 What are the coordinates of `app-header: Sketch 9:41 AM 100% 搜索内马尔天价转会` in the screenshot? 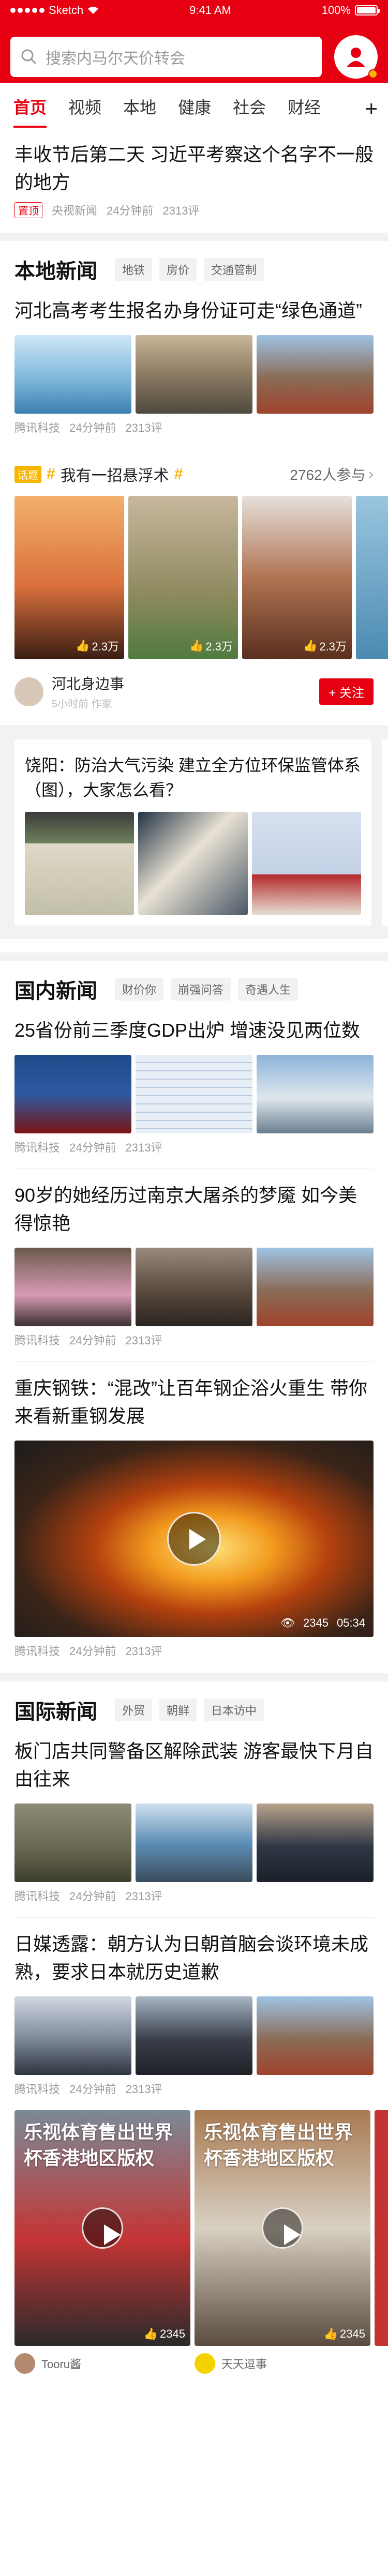 It's located at (194, 41).